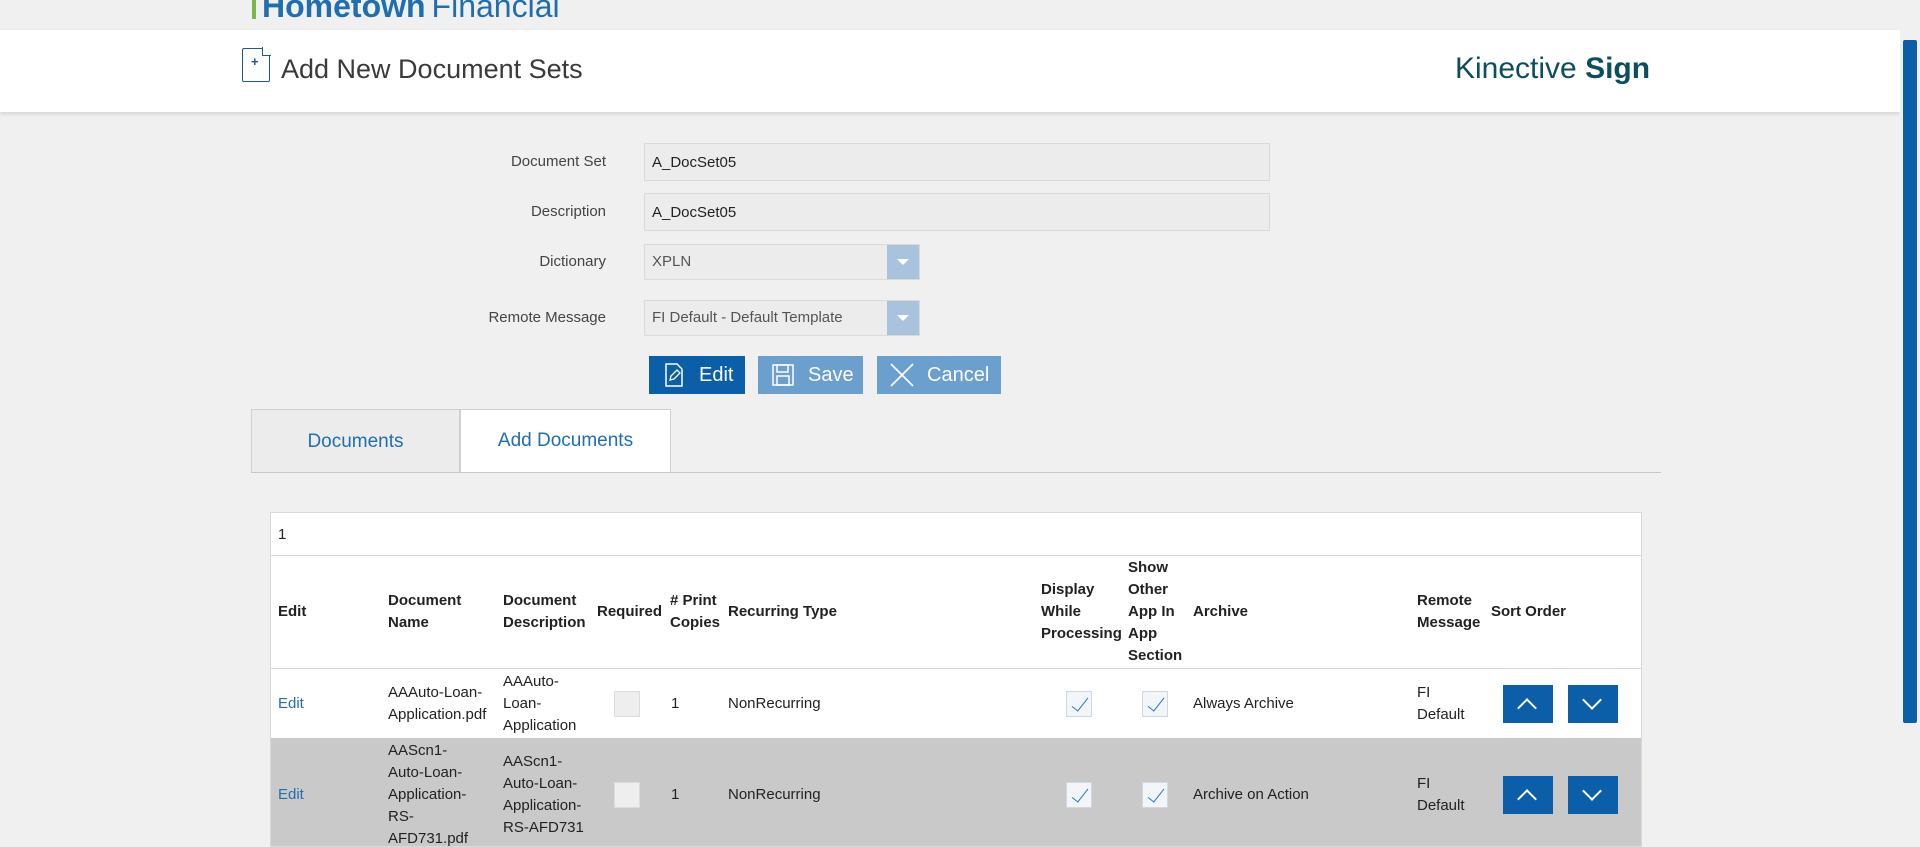 The width and height of the screenshot is (1920, 847). What do you see at coordinates (495, 12) in the screenshot?
I see `brand-name-light: Financial` at bounding box center [495, 12].